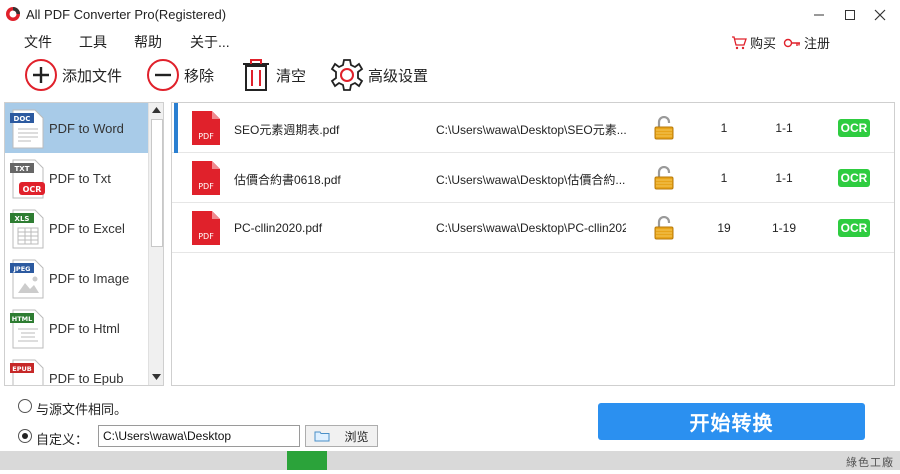 This screenshot has width=900, height=474. I want to click on title-bar: All PDF Converter Pro(Registered), so click(450, 15).